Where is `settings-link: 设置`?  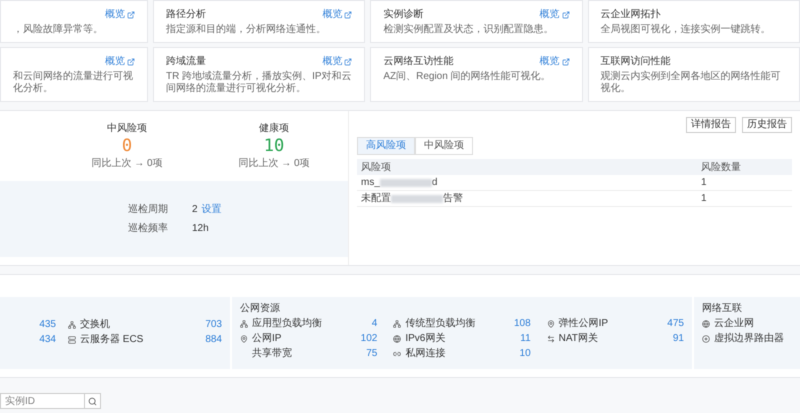 settings-link: 设置 is located at coordinates (212, 209).